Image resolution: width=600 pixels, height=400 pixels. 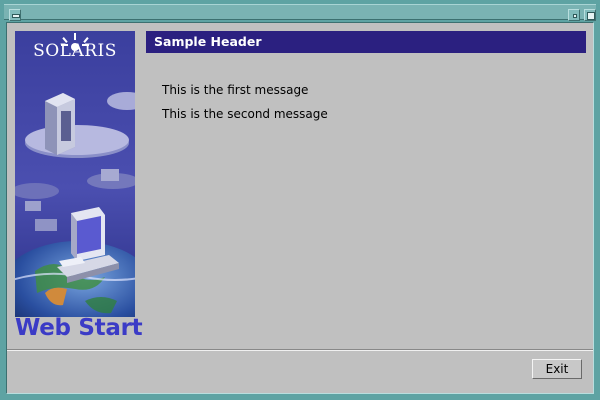 What do you see at coordinates (366, 42) in the screenshot?
I see `page-header: Sample Header` at bounding box center [366, 42].